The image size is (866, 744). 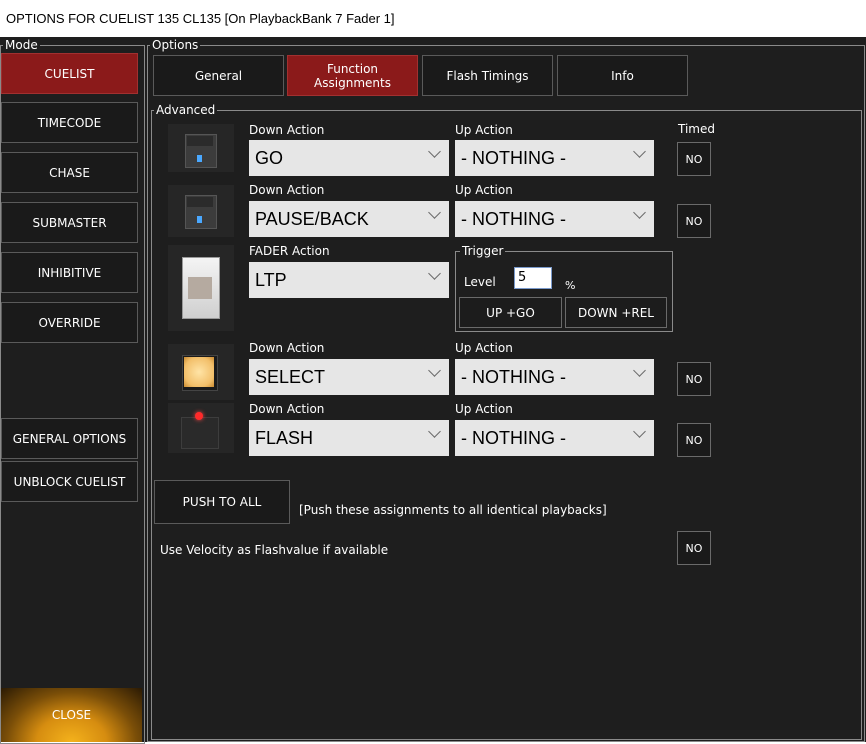 I want to click on row2-down-action-select: PAUSE/BACK, so click(x=349, y=219).